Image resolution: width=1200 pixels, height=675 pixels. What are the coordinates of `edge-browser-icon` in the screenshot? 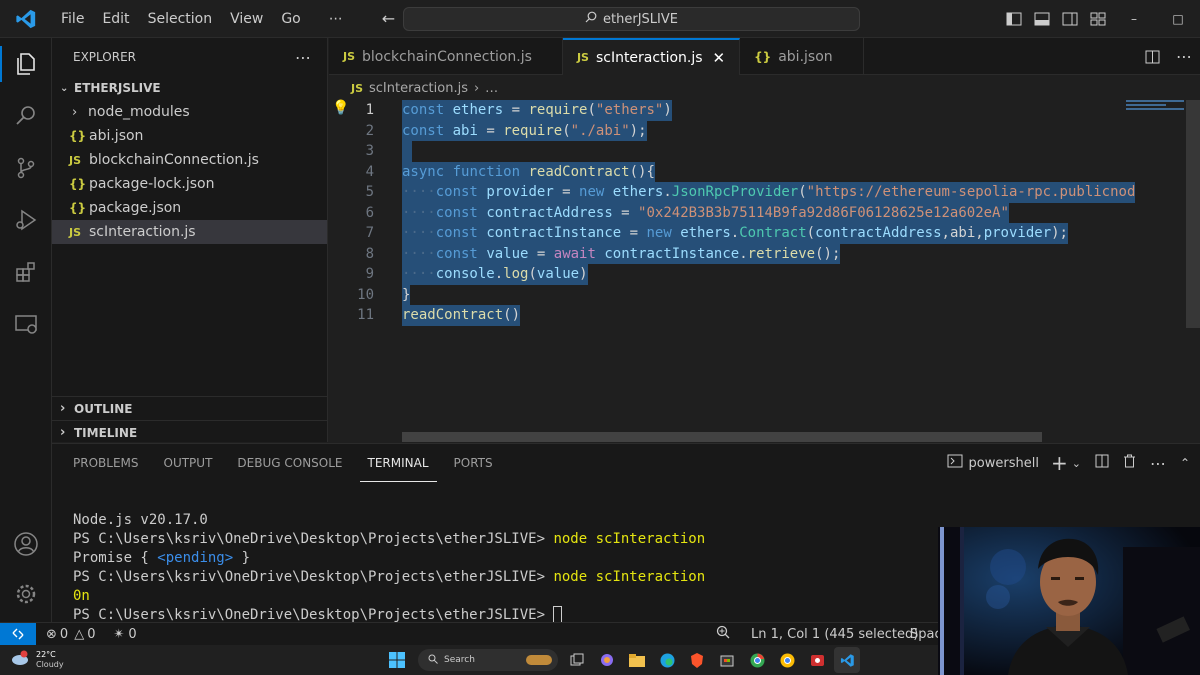 It's located at (667, 660).